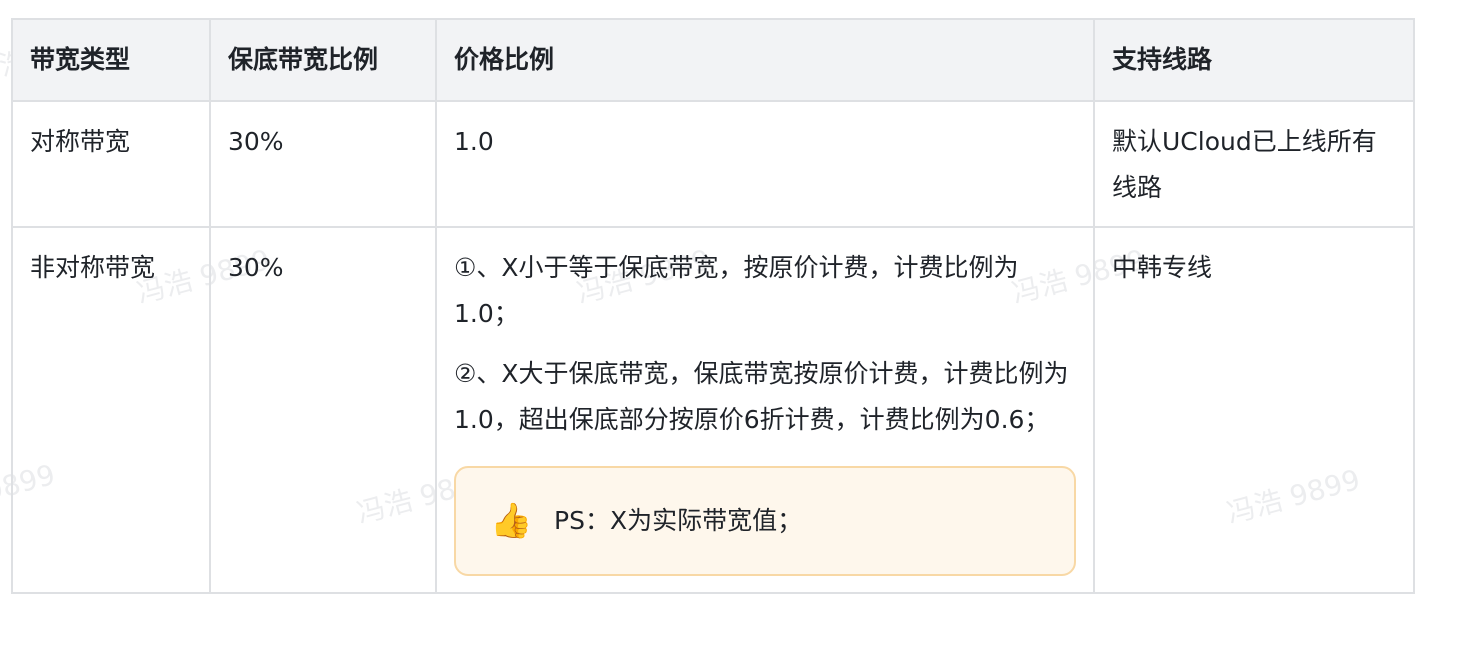 This screenshot has width=1460, height=662. I want to click on callout-text: PS：X为实际带宽值；, so click(678, 520).